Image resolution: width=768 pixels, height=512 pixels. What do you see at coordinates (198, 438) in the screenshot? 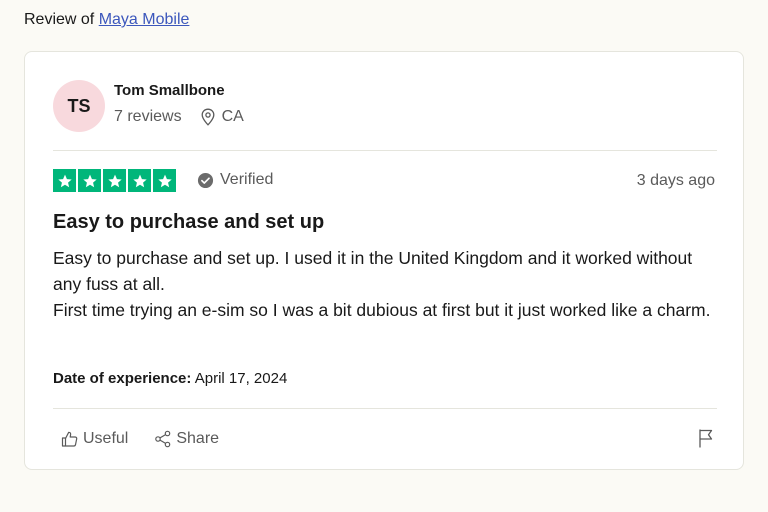
I see `share-label: Share` at bounding box center [198, 438].